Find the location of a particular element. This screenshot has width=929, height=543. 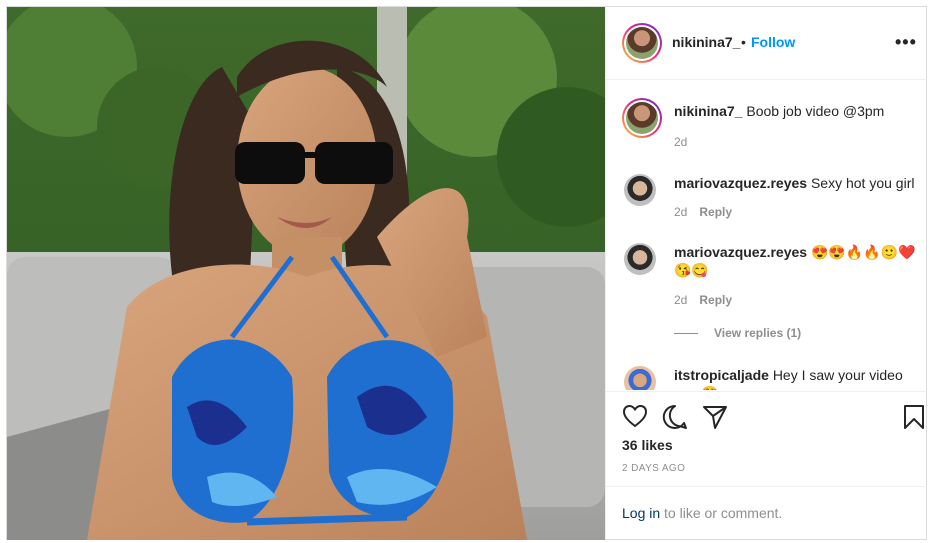

caption-avatar is located at coordinates (642, 118).